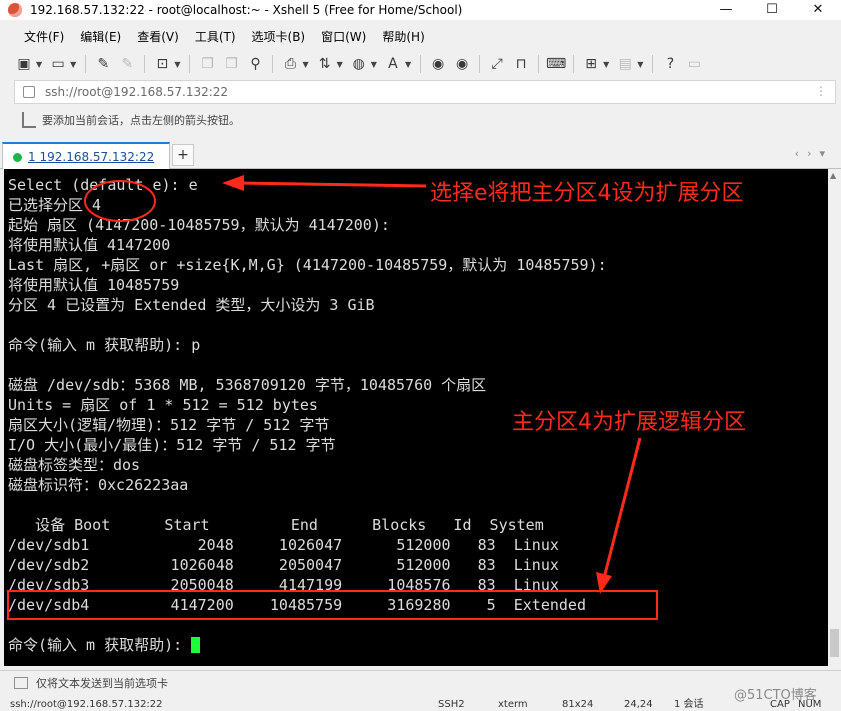 The image size is (841, 711). I want to click on terminal-line: 已选择分区 4, so click(55, 205).